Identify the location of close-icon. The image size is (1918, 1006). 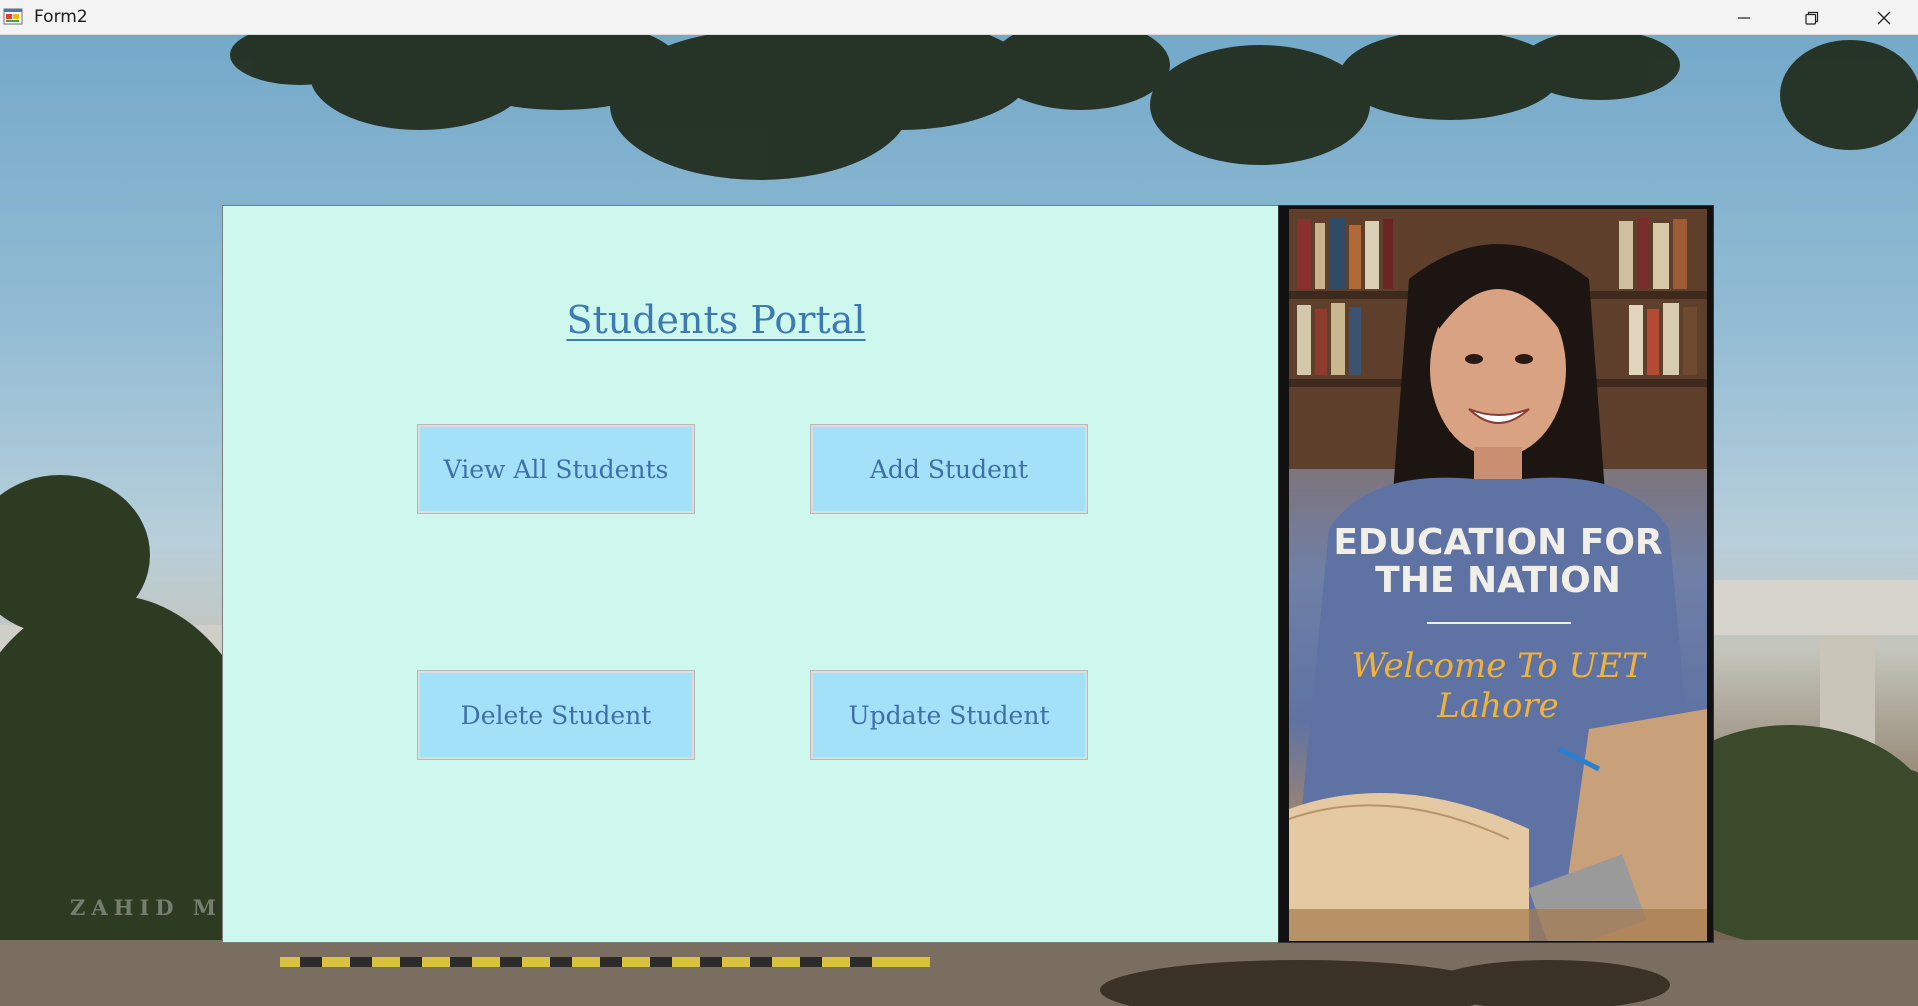
(1884, 17).